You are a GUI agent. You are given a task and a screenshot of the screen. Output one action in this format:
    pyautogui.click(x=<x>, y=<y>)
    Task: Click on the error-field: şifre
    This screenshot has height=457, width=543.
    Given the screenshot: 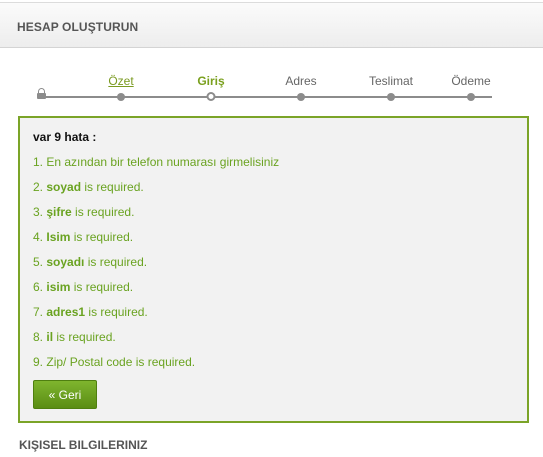 What is the action you would take?
    pyautogui.click(x=59, y=212)
    